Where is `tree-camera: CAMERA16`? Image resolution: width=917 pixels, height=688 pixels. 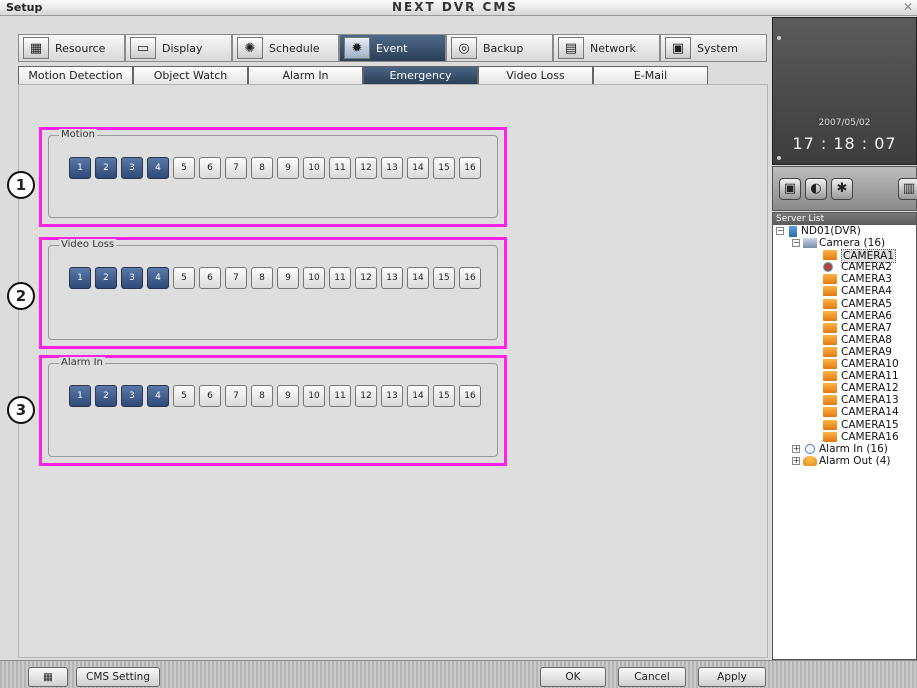
tree-camera: CAMERA16 is located at coordinates (844, 437).